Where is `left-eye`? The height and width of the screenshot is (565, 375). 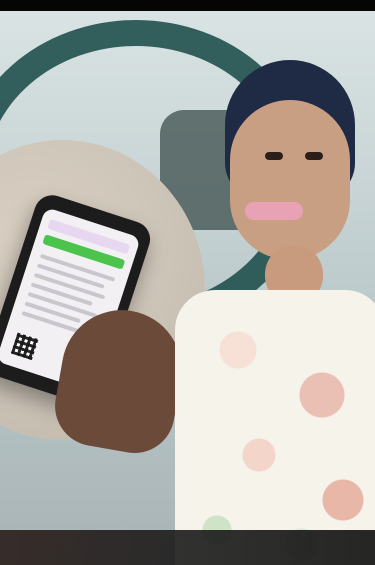
left-eye is located at coordinates (274, 156).